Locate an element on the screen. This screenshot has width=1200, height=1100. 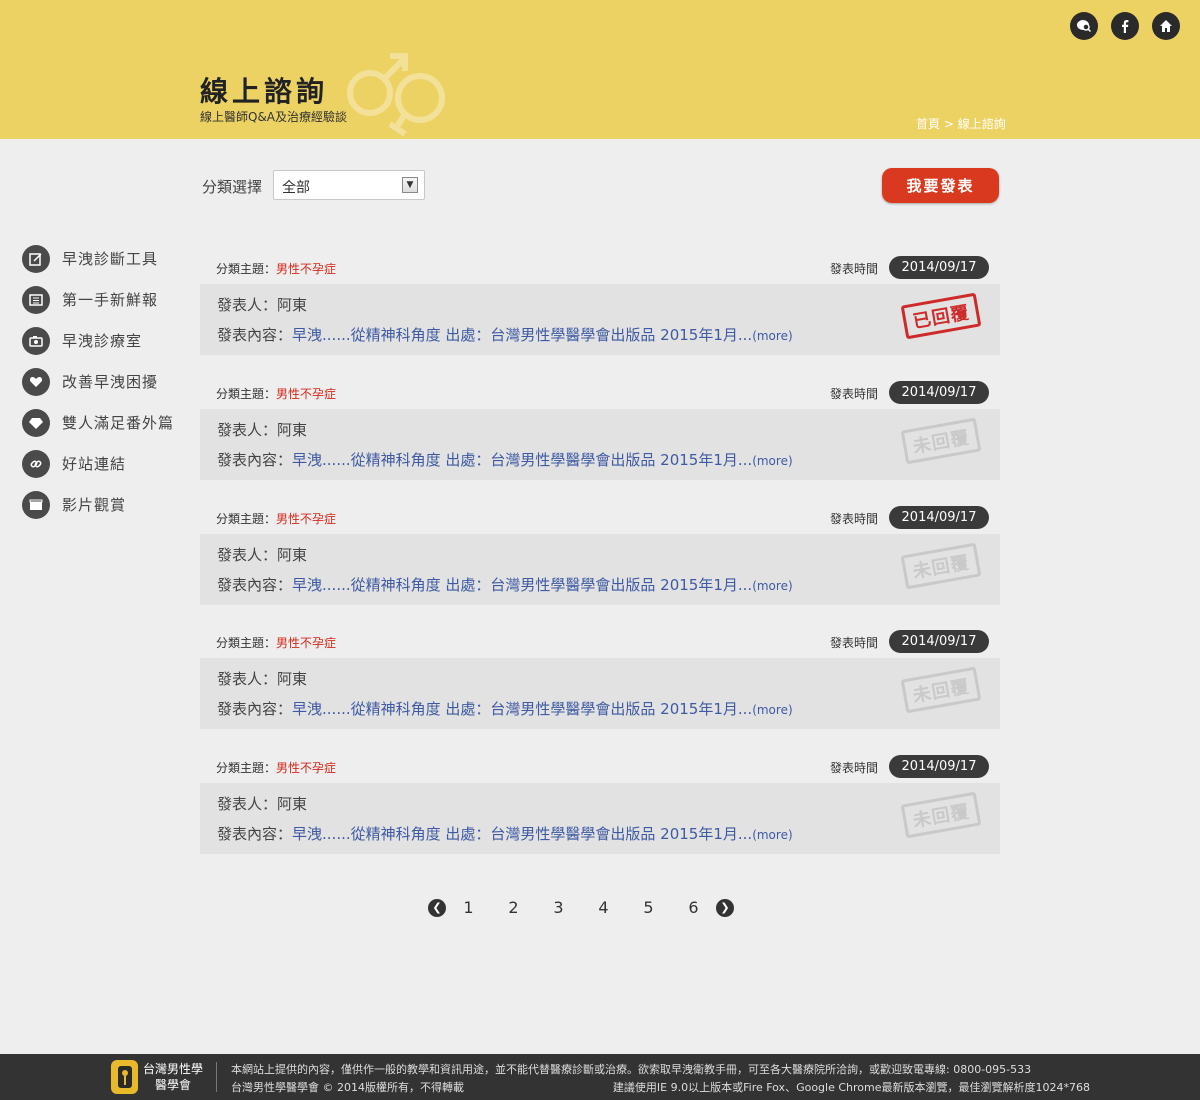
society-logo is located at coordinates (124, 1077).